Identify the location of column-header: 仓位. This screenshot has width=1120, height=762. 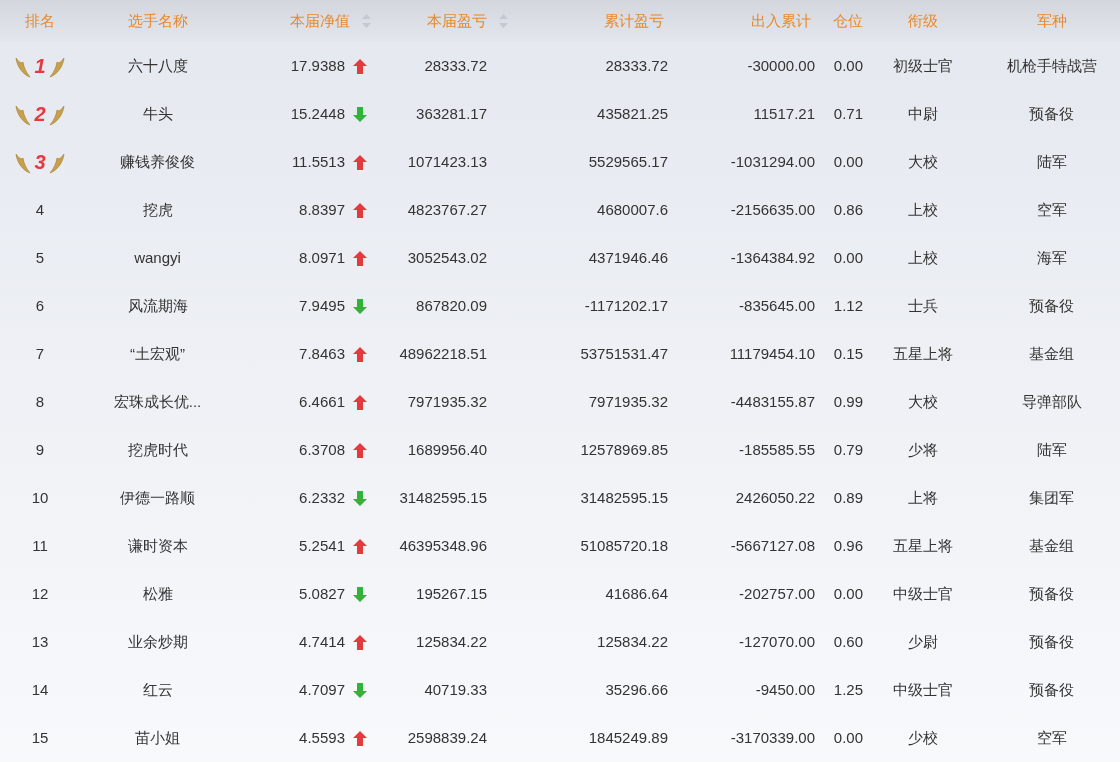
(848, 20).